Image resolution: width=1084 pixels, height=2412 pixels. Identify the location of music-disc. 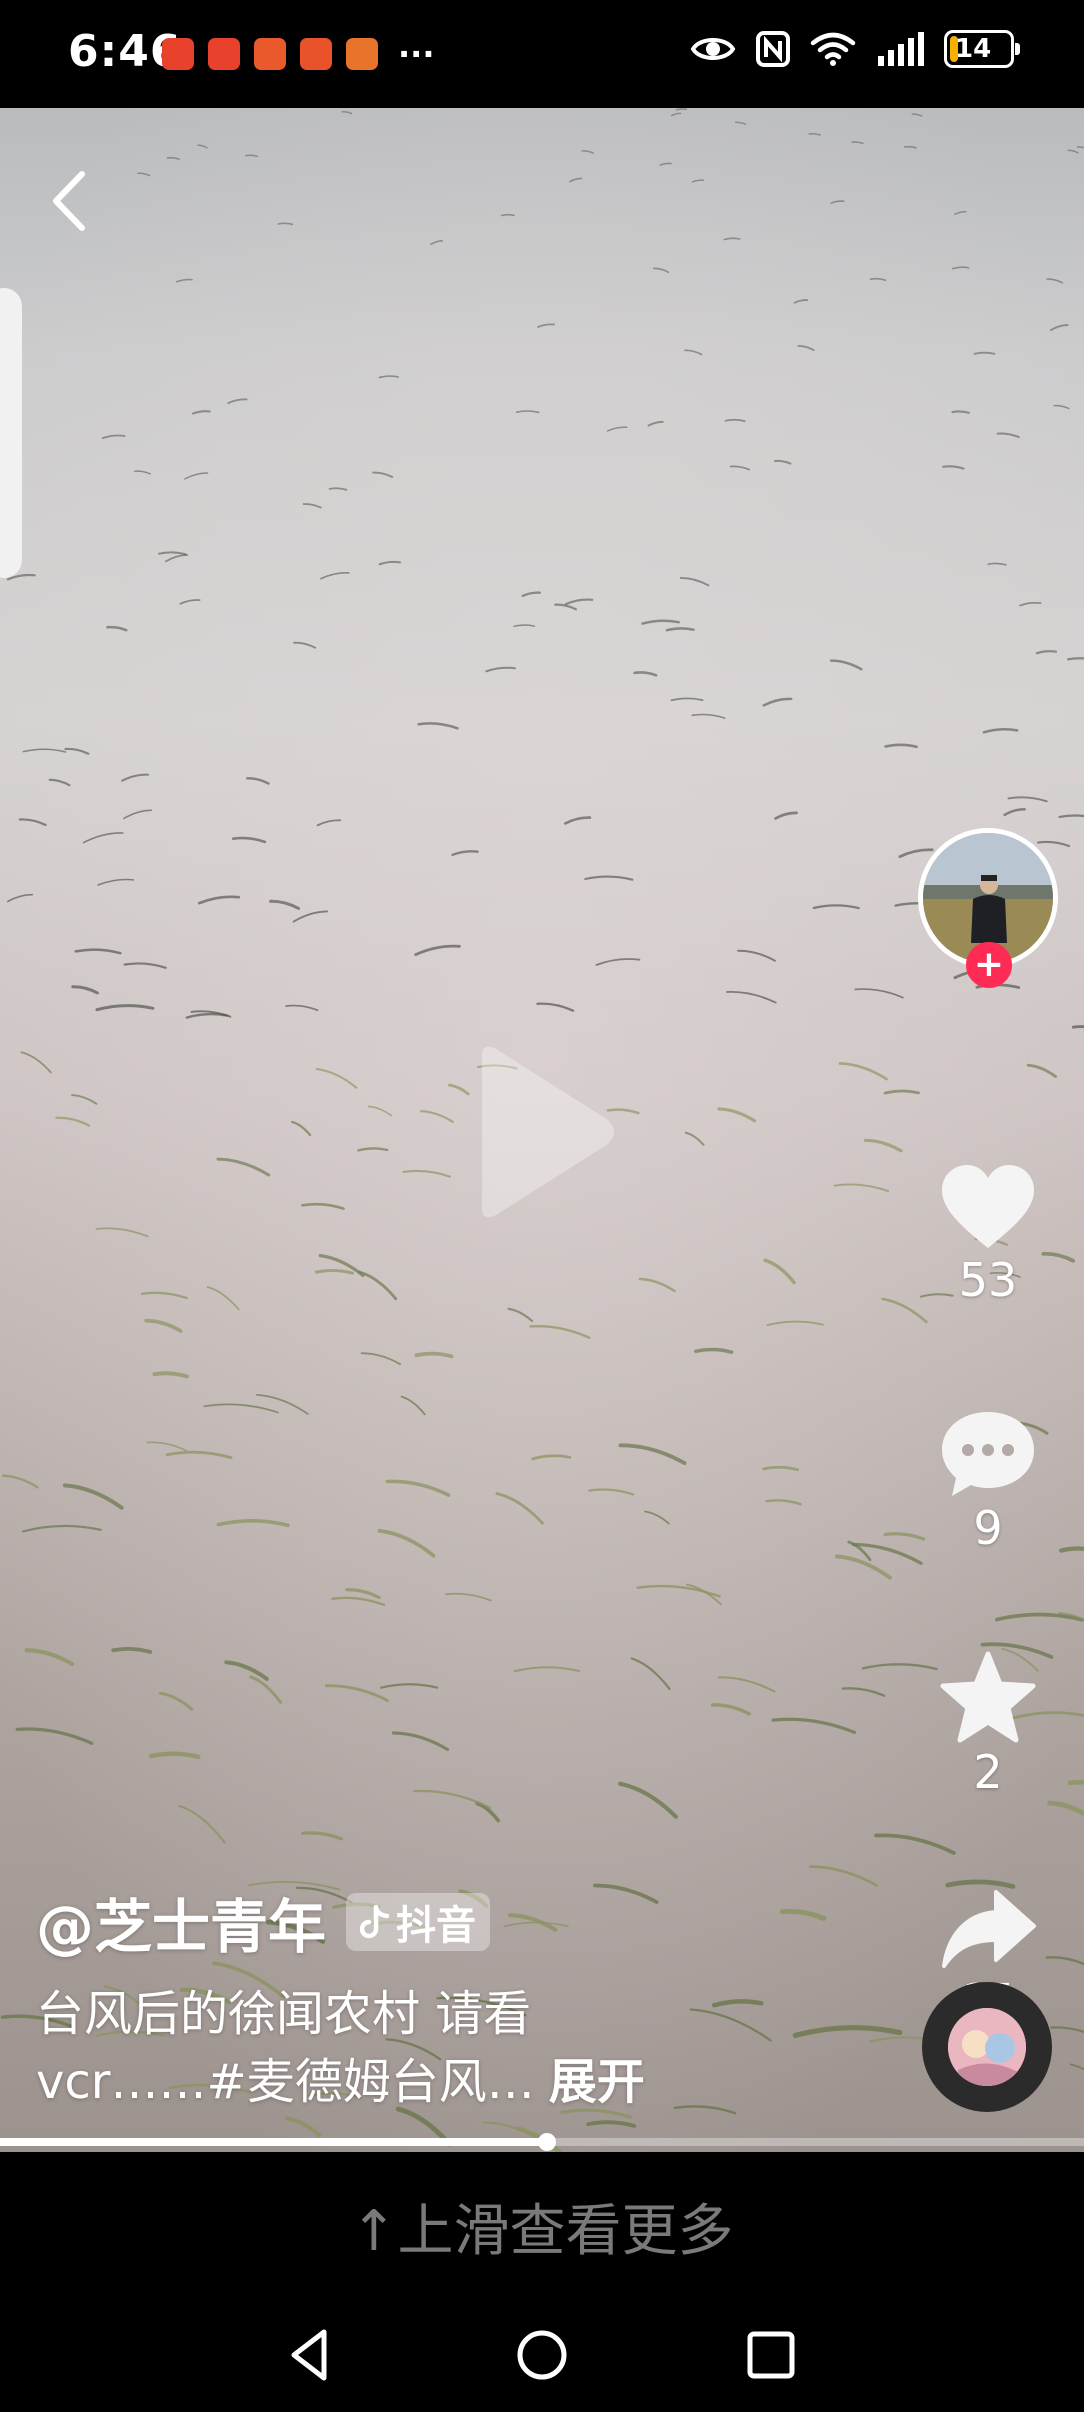
(987, 2047).